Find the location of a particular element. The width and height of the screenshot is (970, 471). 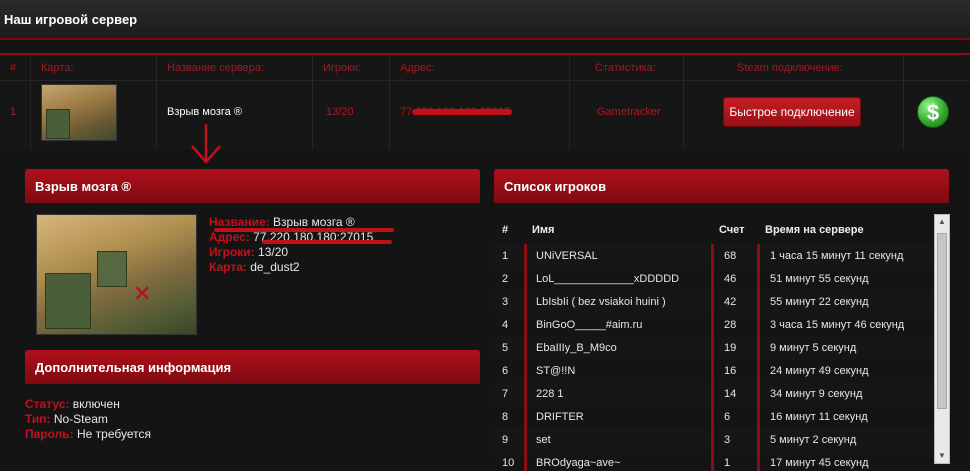

value-players: 13/20 is located at coordinates (273, 252).